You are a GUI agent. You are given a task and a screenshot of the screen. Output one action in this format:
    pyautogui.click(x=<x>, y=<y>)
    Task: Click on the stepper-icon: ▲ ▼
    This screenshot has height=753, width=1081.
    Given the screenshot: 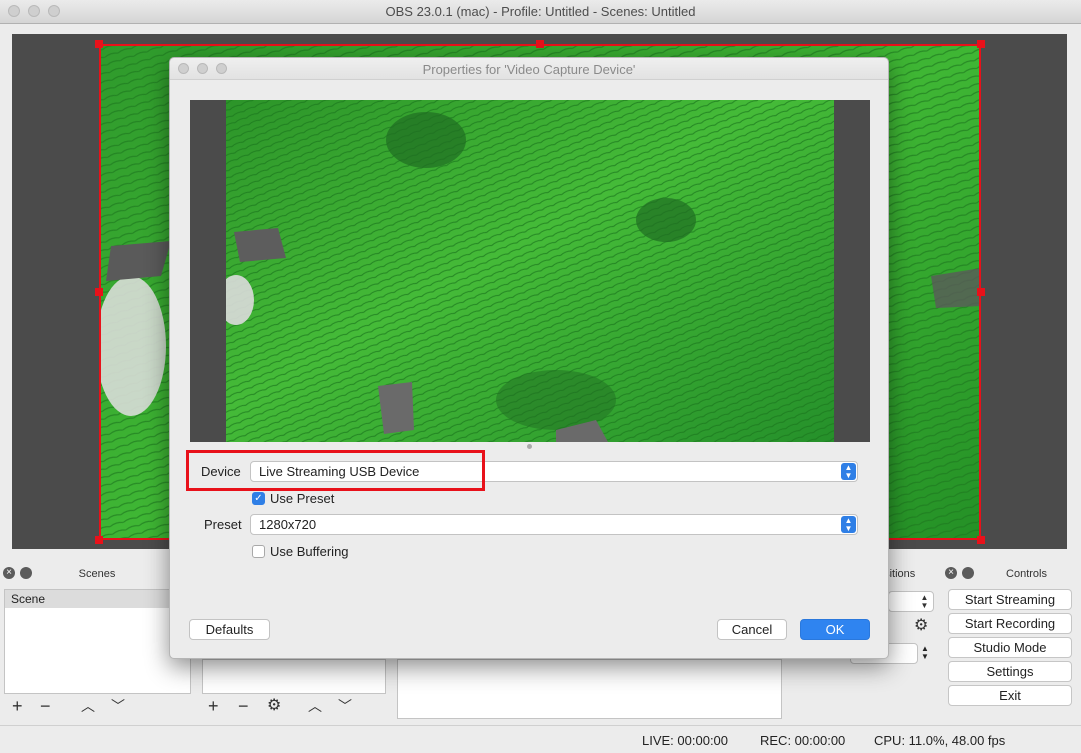 What is the action you would take?
    pyautogui.click(x=925, y=653)
    